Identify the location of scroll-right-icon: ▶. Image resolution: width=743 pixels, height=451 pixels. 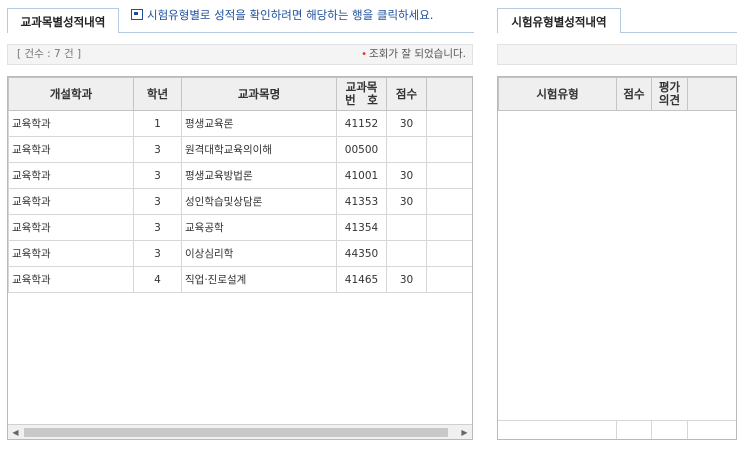
(464, 432).